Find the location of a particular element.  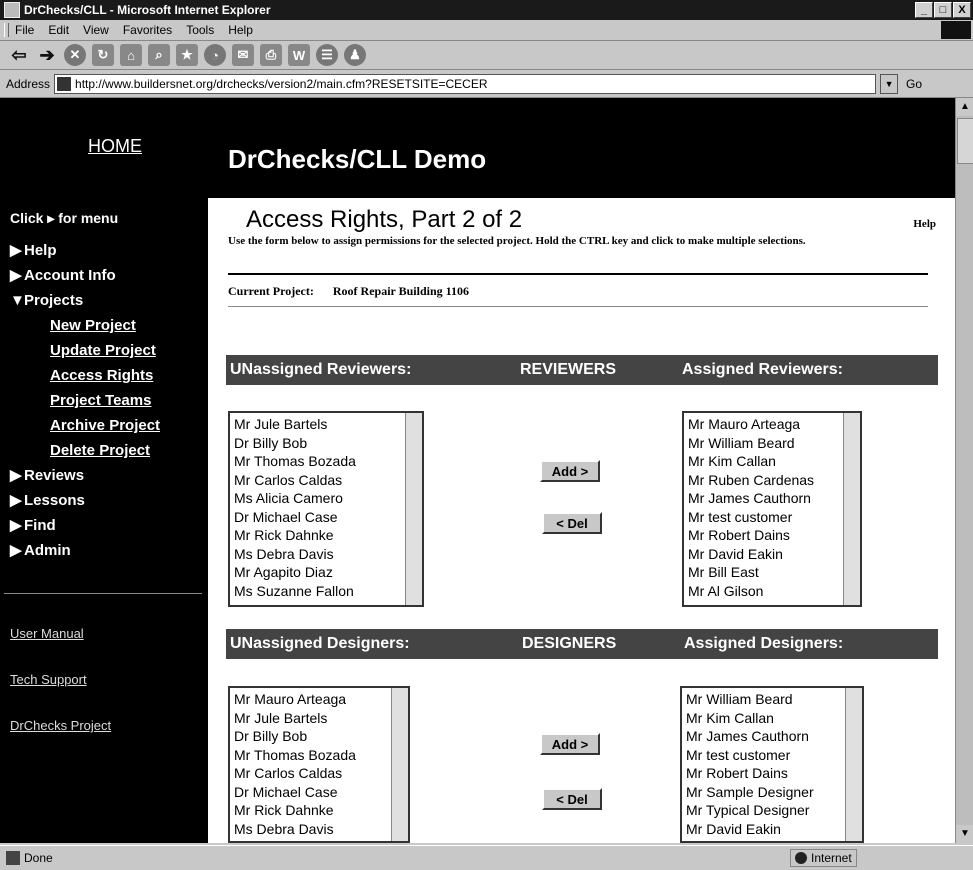

nav-sub-access-rights: Access Rights is located at coordinates (85, 375).